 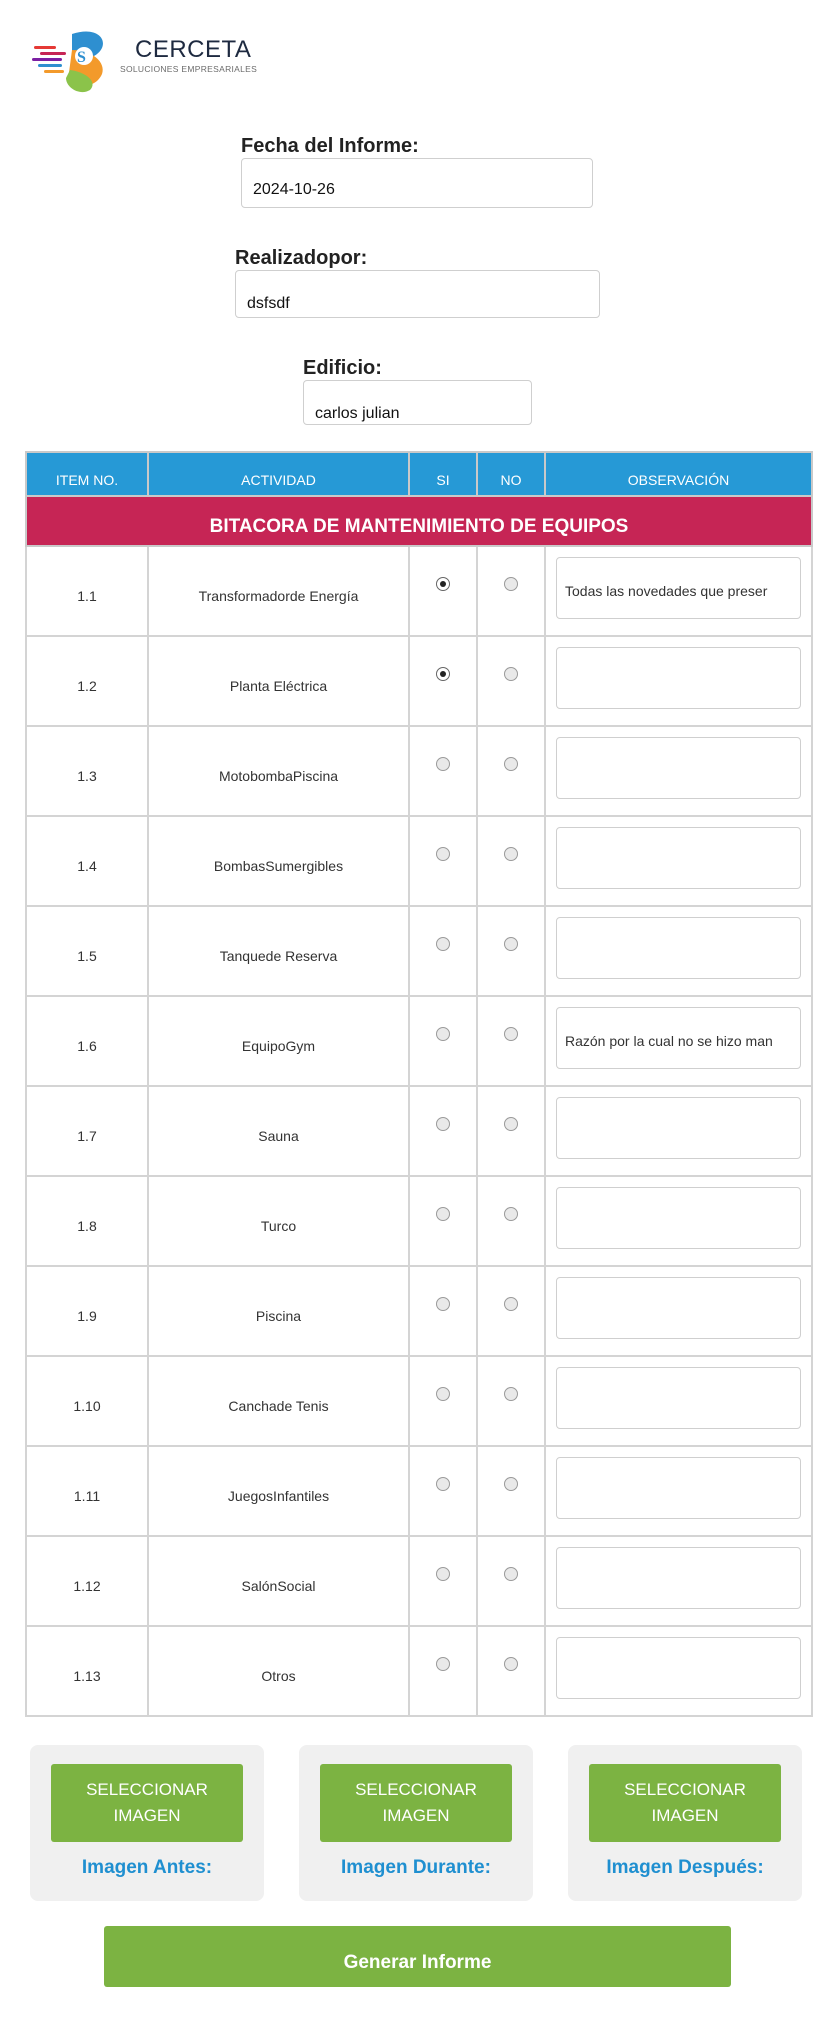 What do you see at coordinates (87, 1041) in the screenshot?
I see `item-cell: 1.6` at bounding box center [87, 1041].